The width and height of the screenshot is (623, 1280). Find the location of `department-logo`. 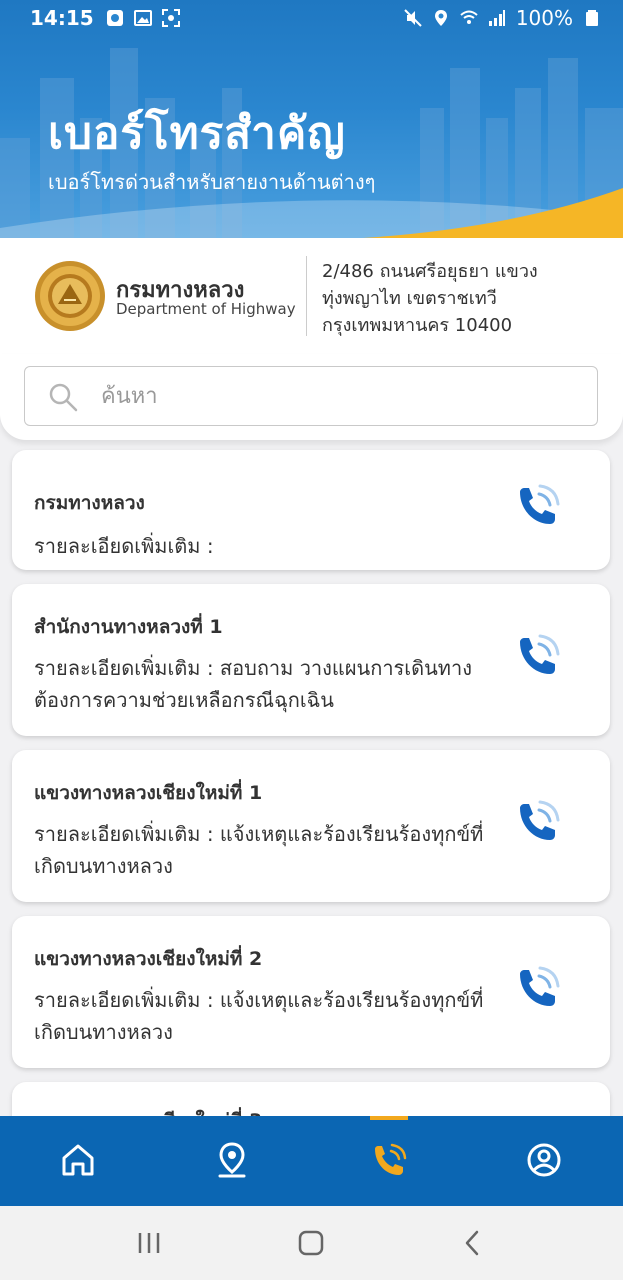

department-logo is located at coordinates (70, 296).